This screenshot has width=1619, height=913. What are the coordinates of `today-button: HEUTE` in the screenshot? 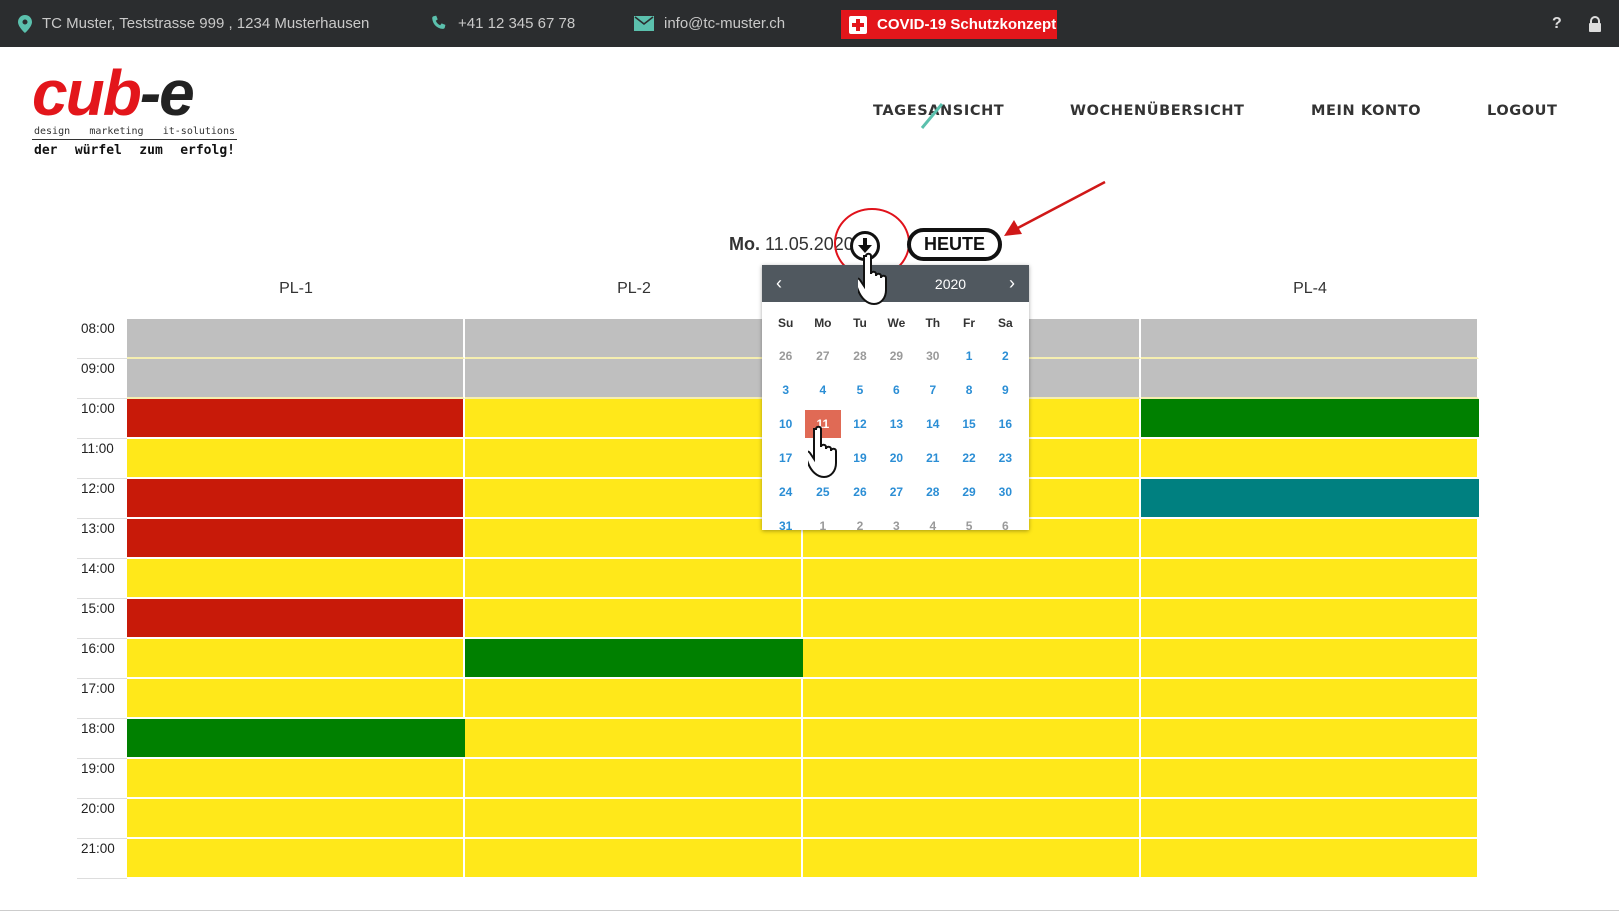 It's located at (954, 244).